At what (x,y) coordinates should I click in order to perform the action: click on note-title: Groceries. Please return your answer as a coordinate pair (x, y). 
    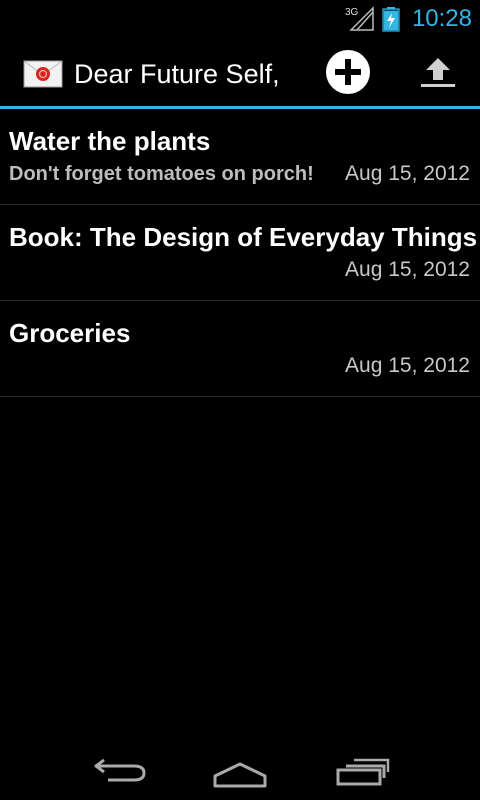
    Looking at the image, I should click on (70, 333).